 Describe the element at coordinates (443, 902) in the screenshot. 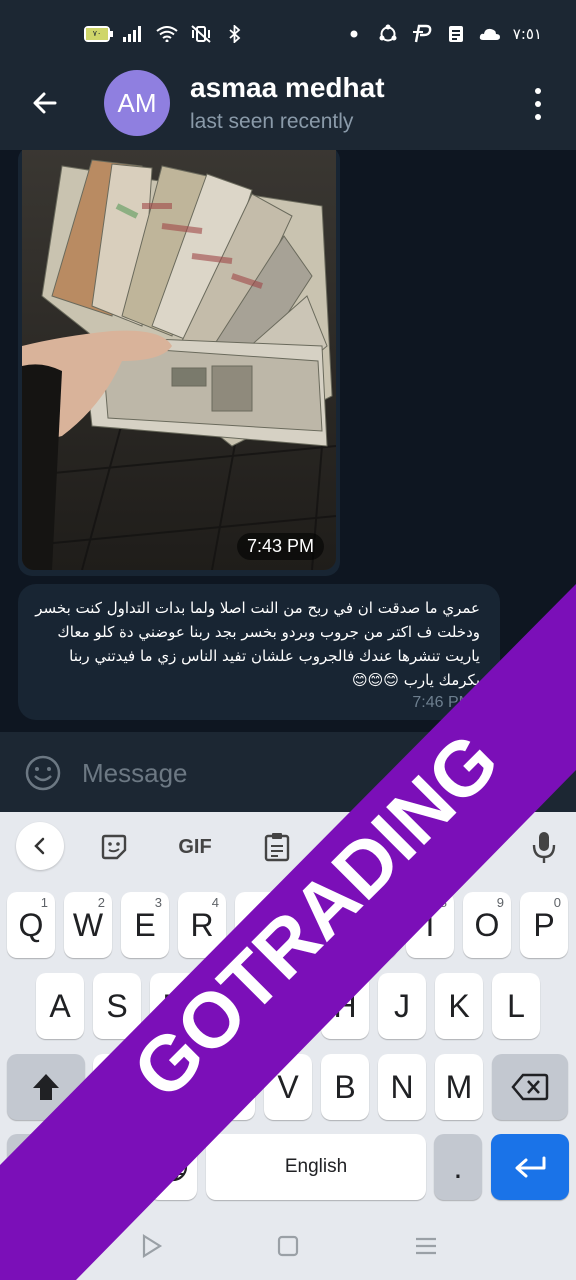

I see `key-hint: 8` at that location.